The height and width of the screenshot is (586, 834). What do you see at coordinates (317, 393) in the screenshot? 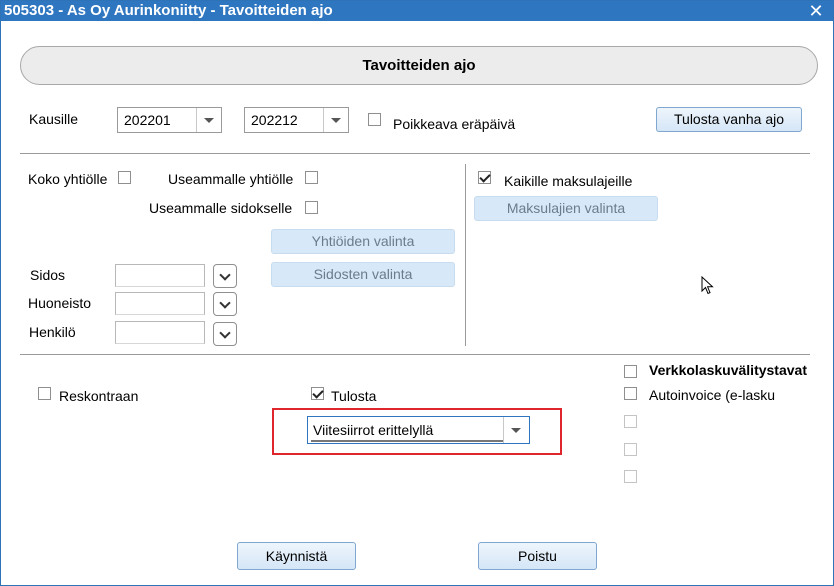
I see `print-checkbox` at bounding box center [317, 393].